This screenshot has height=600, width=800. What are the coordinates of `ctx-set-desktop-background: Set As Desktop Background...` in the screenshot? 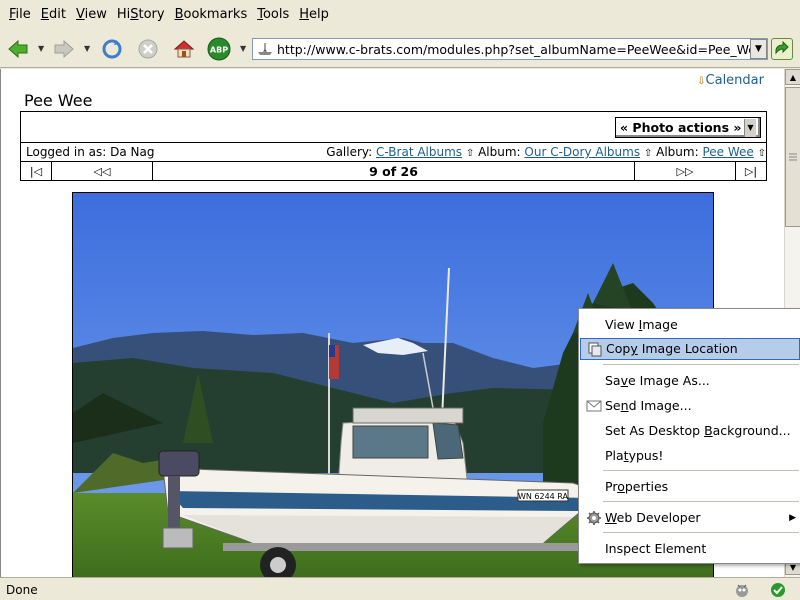 It's located at (690, 431).